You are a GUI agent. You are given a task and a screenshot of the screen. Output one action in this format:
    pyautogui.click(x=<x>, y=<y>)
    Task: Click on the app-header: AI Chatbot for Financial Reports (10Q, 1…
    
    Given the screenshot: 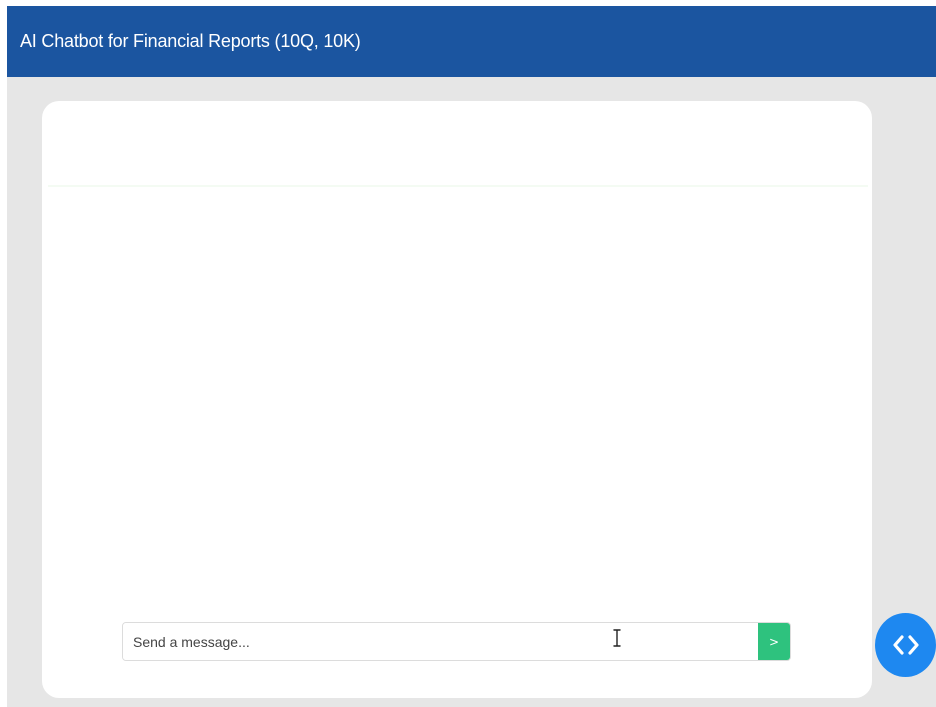 What is the action you would take?
    pyautogui.click(x=471, y=41)
    